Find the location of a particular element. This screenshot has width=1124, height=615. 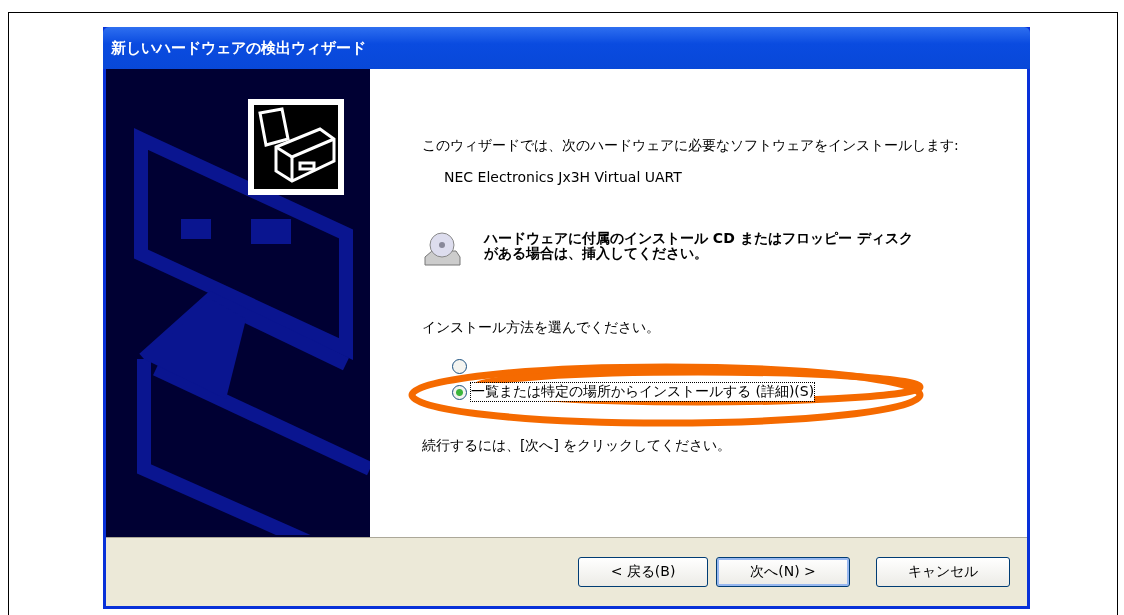

wizard-button: キャンセル is located at coordinates (943, 572).